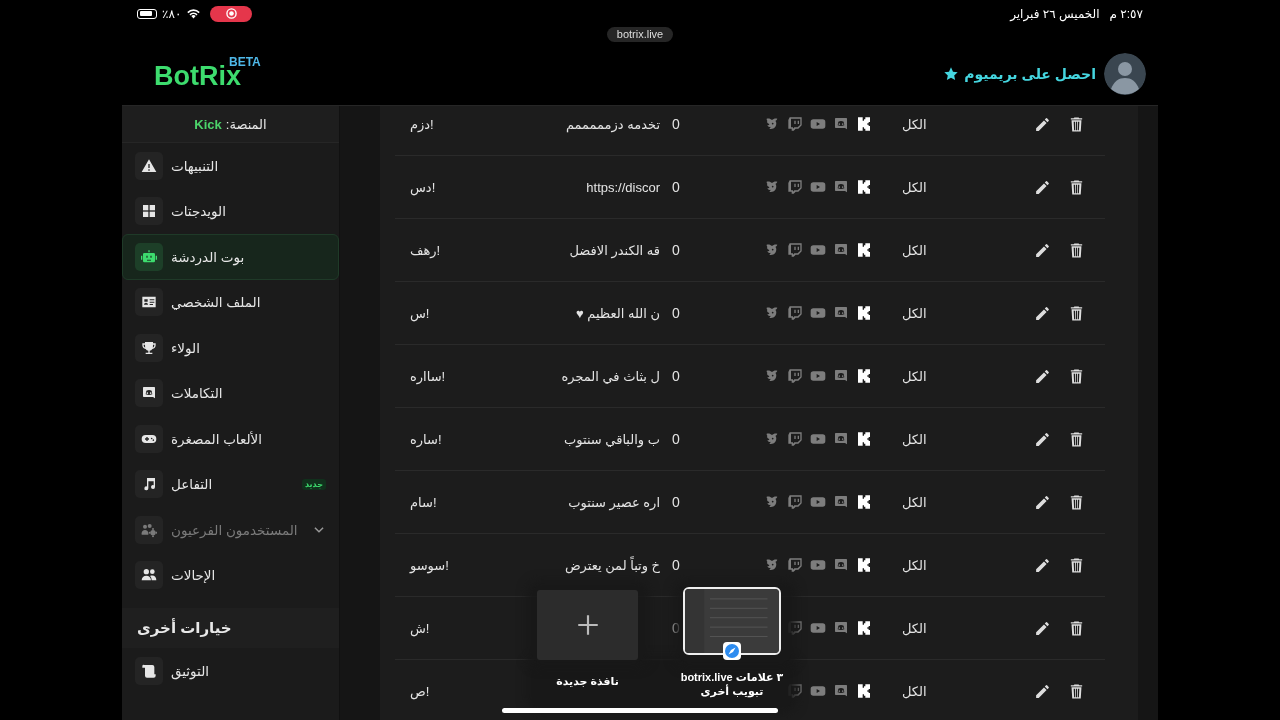 Image resolution: width=1280 pixels, height=720 pixels. I want to click on status-time: ٢:٥٧ م, so click(1126, 13).